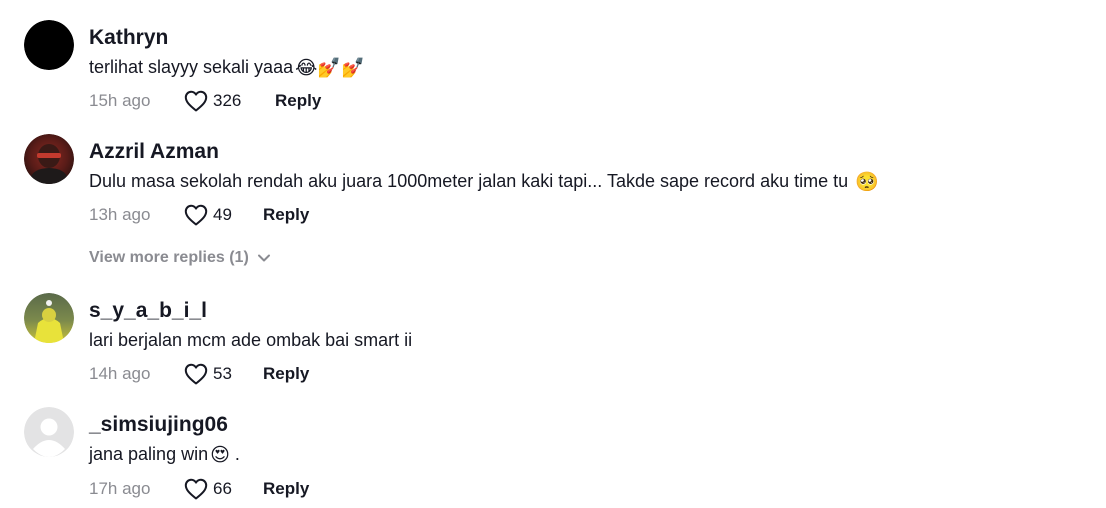 The image size is (1106, 508). I want to click on comment-timestamp: 13h ago, so click(120, 214).